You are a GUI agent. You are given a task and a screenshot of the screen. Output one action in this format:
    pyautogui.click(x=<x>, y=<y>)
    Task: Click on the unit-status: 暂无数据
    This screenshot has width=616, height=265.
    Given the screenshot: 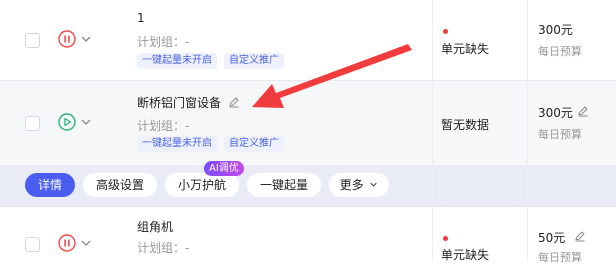 What is the action you would take?
    pyautogui.click(x=465, y=125)
    